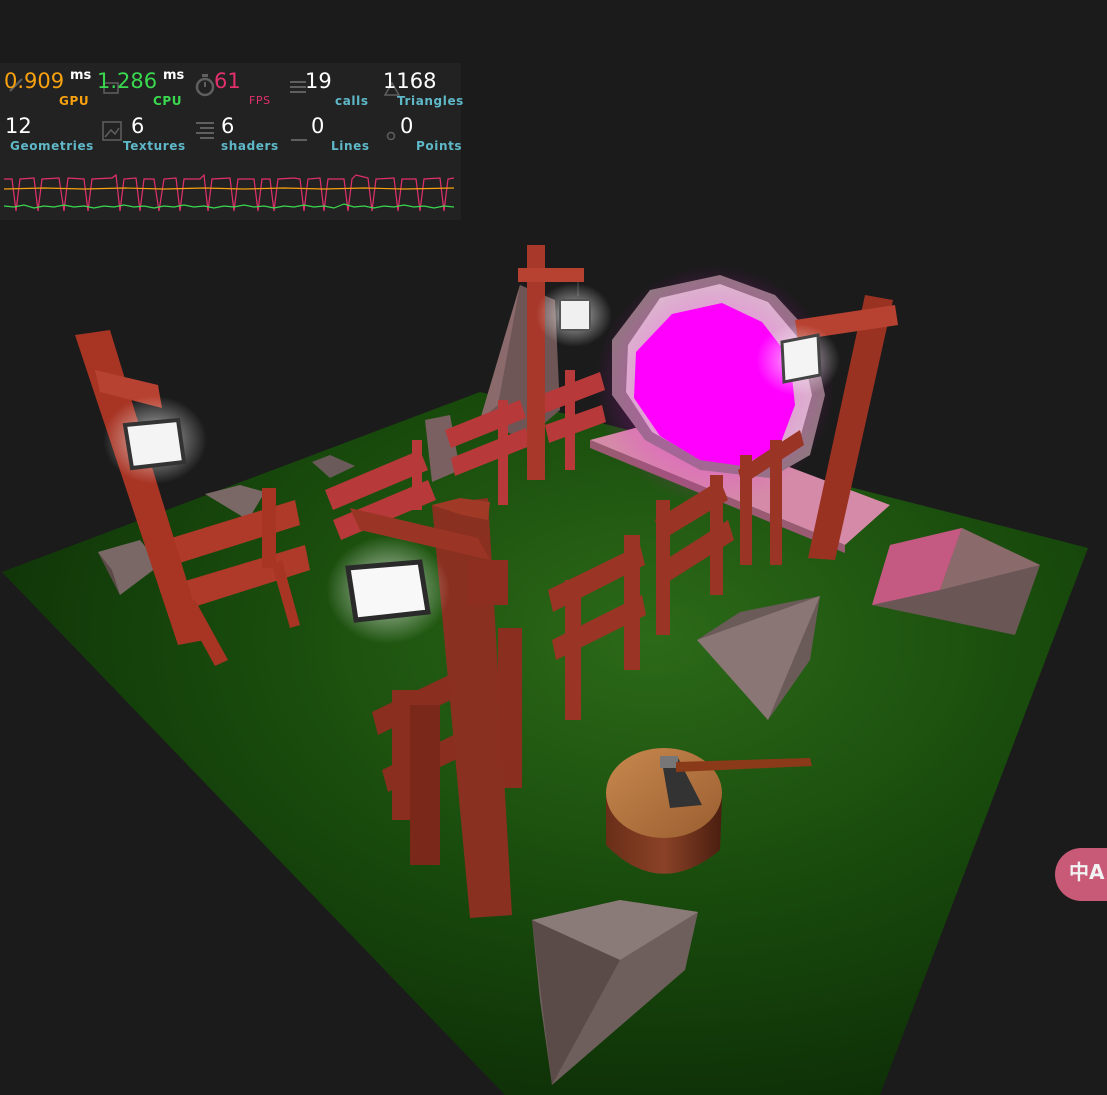 This screenshot has height=1095, width=1107. I want to click on texture-icon, so click(112, 133).